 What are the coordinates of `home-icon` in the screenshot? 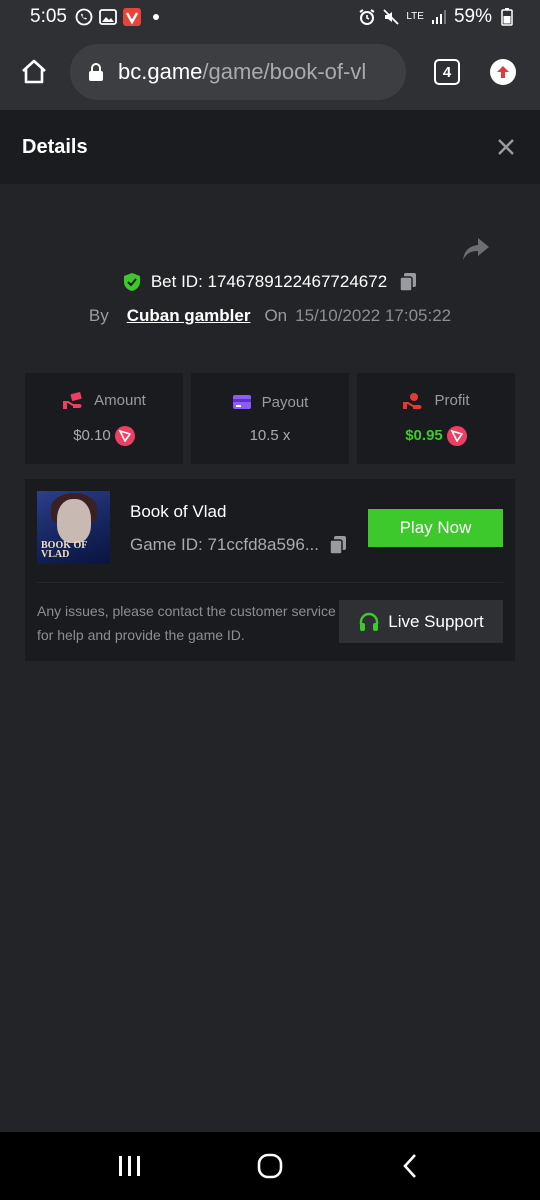 It's located at (34, 71).